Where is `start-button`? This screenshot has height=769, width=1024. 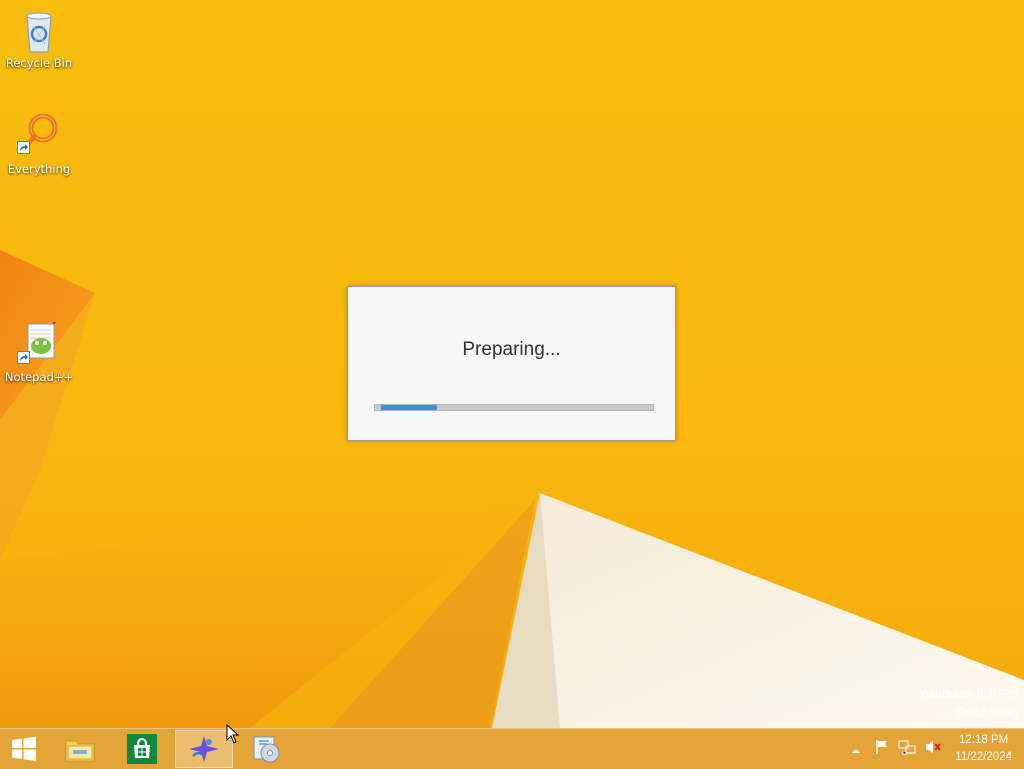
start-button is located at coordinates (24, 749).